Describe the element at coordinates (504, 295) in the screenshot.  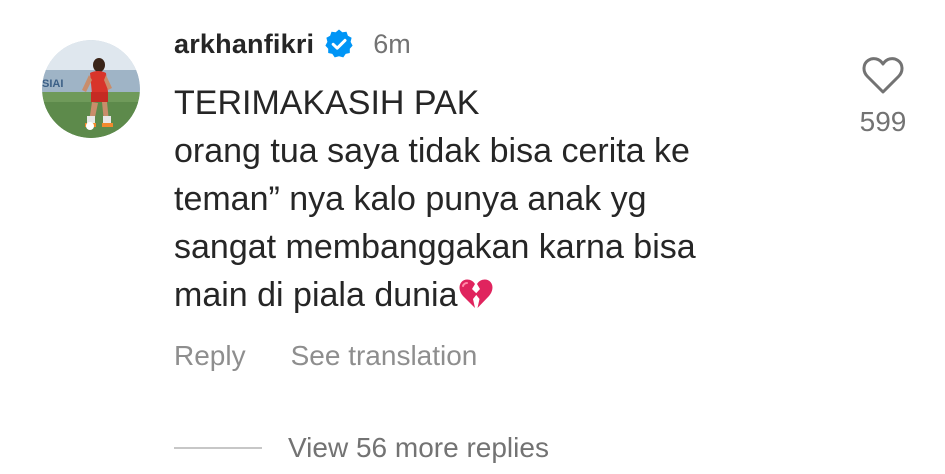
I see `comment-line-last: main di piala dunia` at that location.